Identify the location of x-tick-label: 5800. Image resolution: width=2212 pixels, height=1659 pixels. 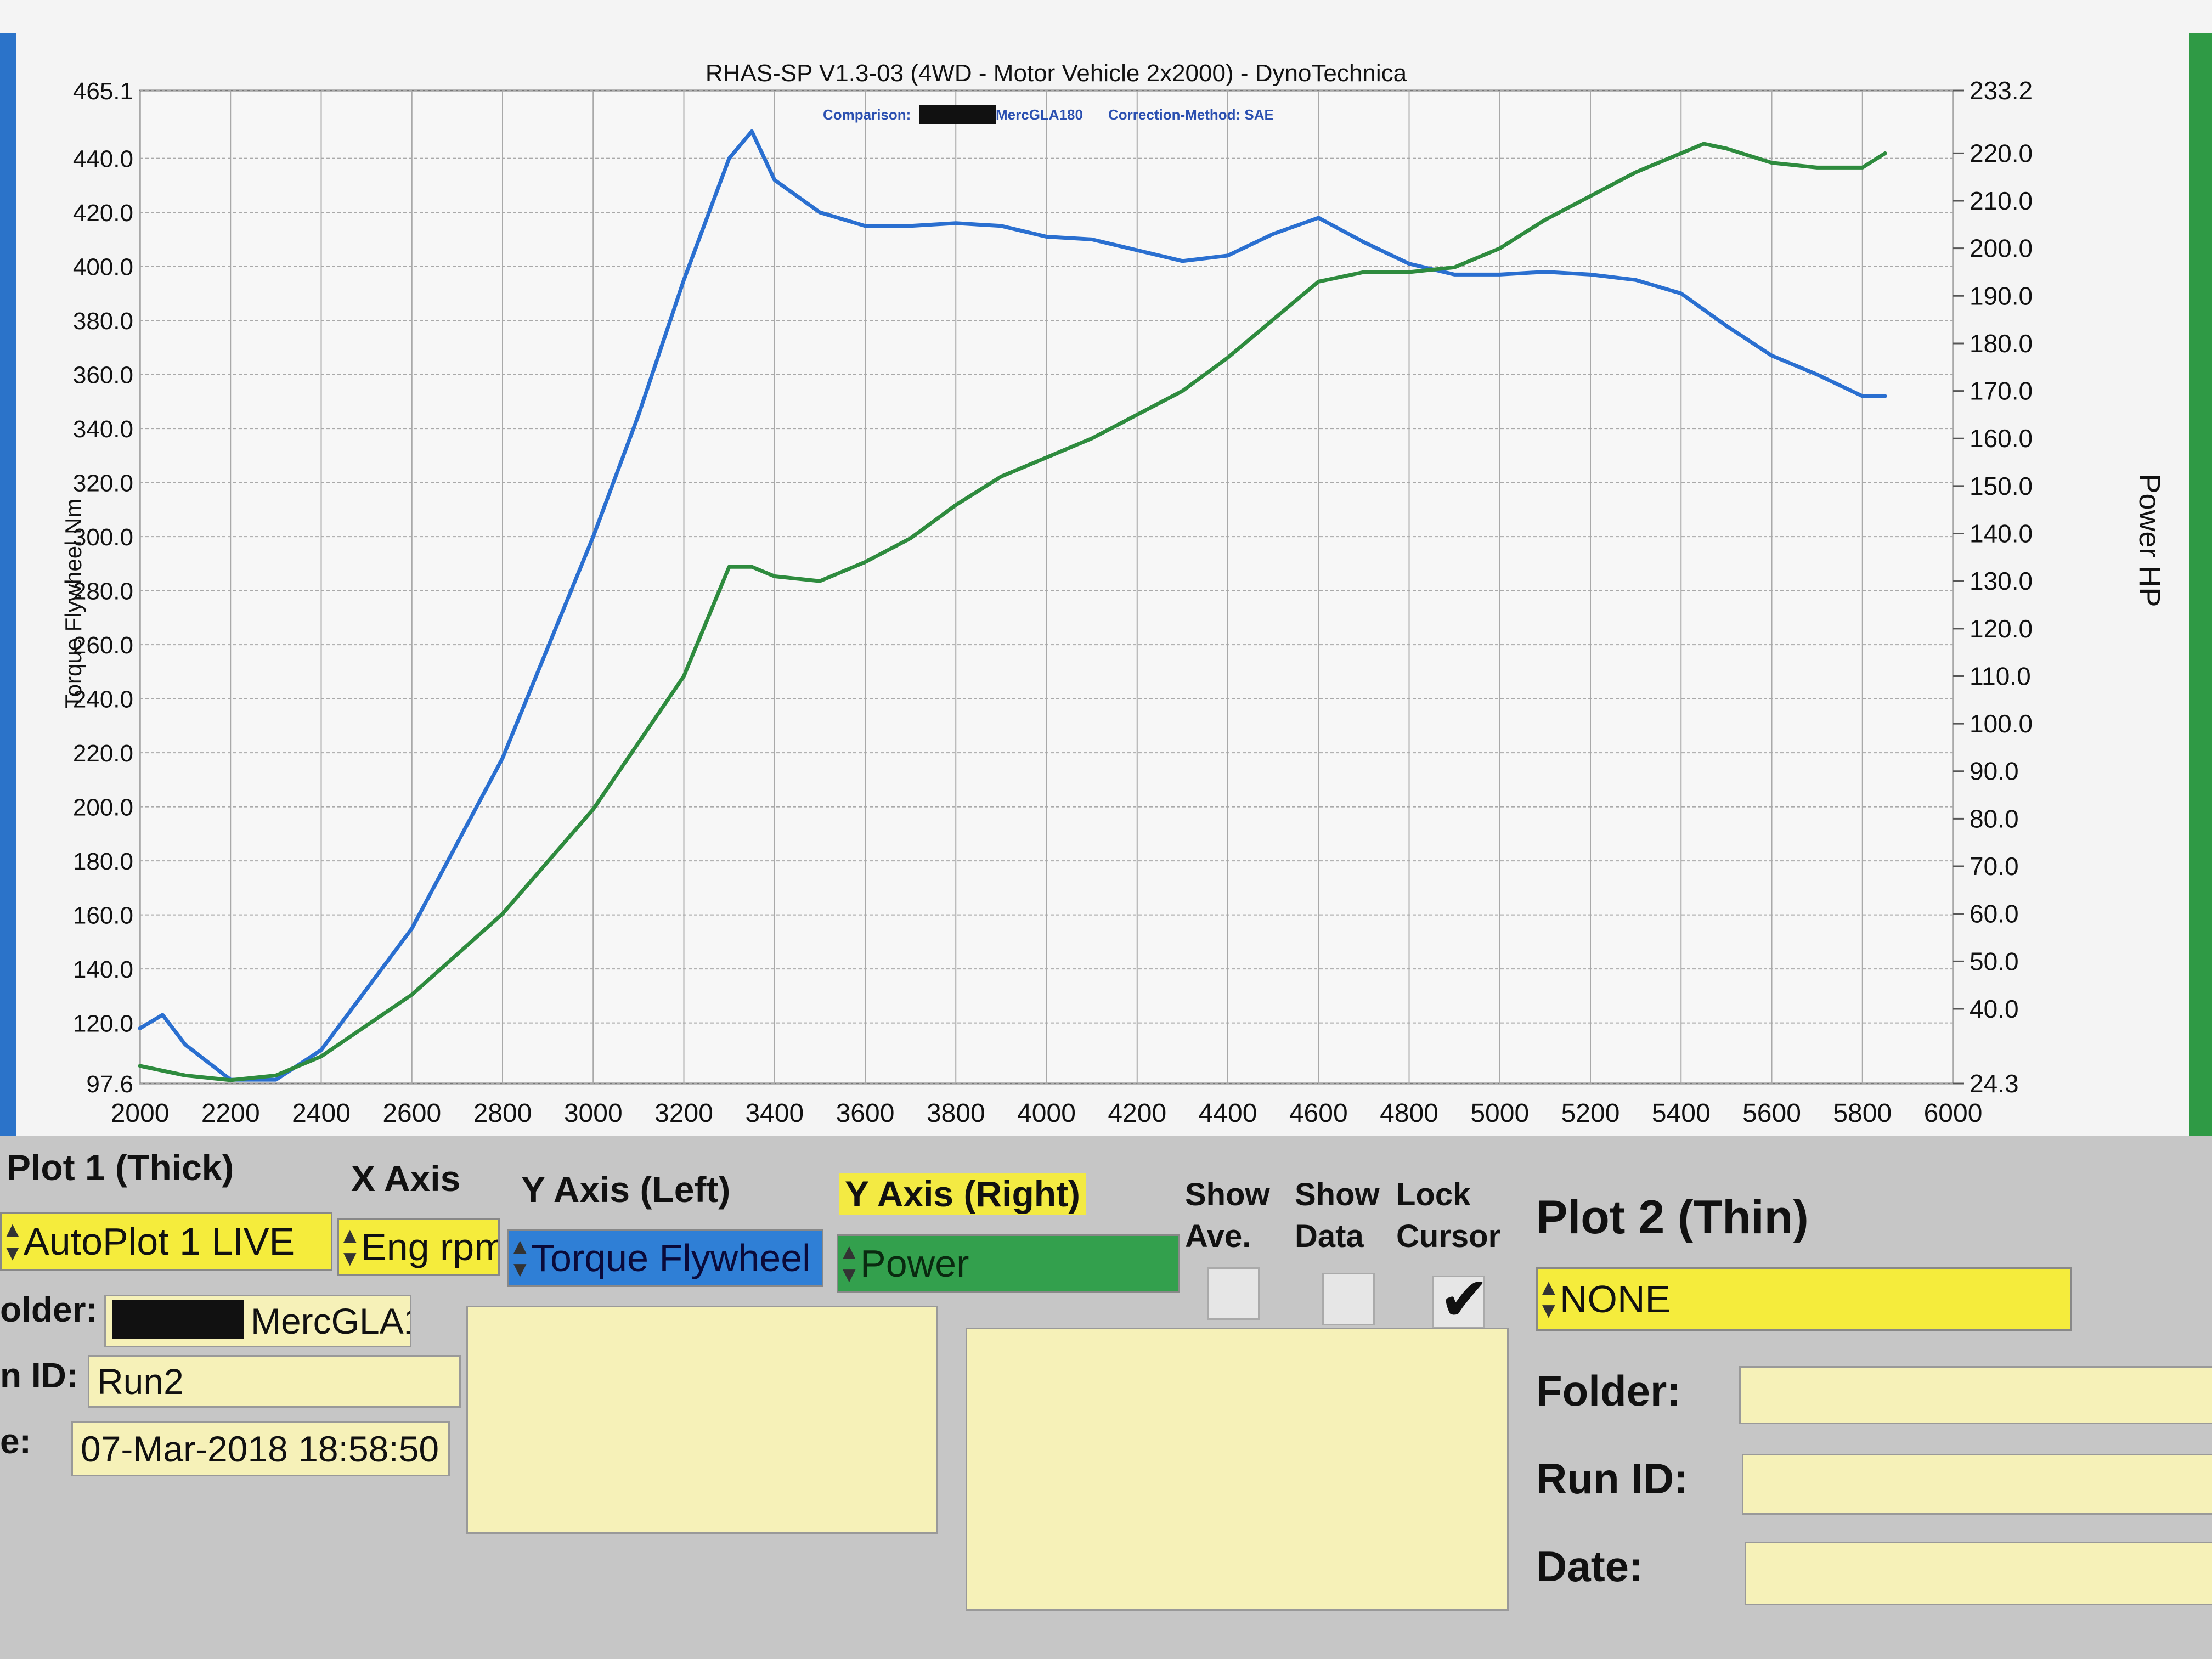
(1863, 1113).